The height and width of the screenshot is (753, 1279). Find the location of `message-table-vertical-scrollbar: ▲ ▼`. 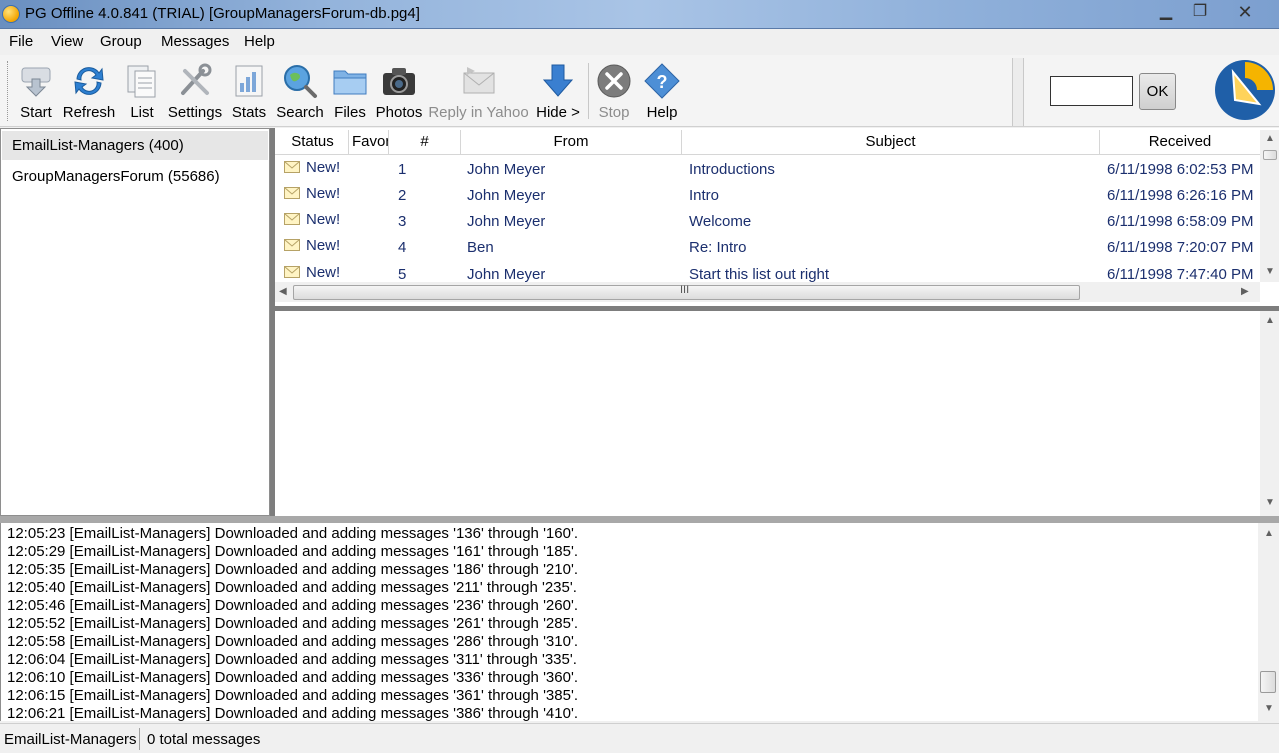

message-table-vertical-scrollbar: ▲ ▼ is located at coordinates (1269, 206).